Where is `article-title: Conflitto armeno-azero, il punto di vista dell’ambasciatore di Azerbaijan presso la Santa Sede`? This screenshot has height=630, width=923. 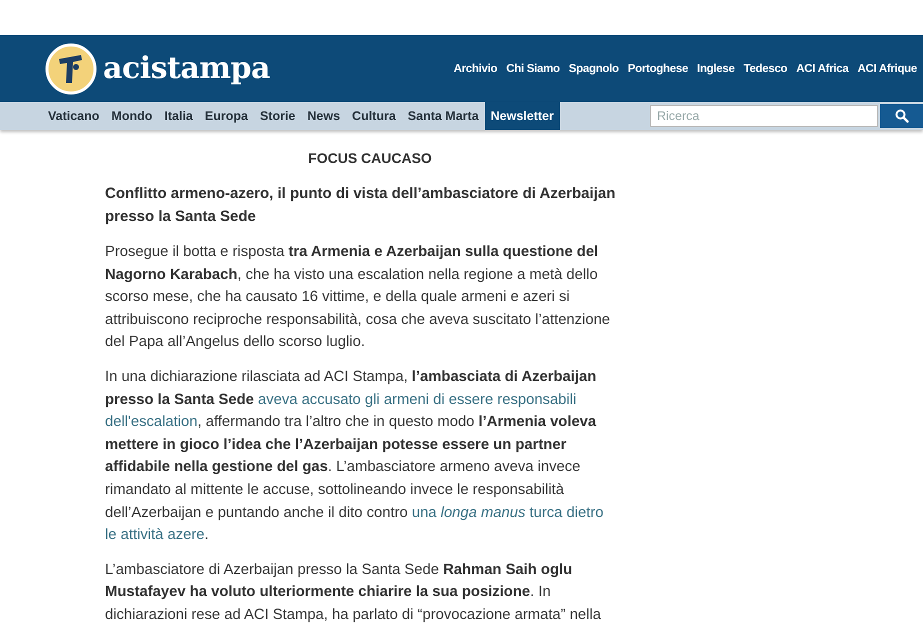 article-title: Conflitto armeno-azero, il punto di vista dell’ambasciatore di Azerbaijan presso la Santa Sede is located at coordinates (360, 205).